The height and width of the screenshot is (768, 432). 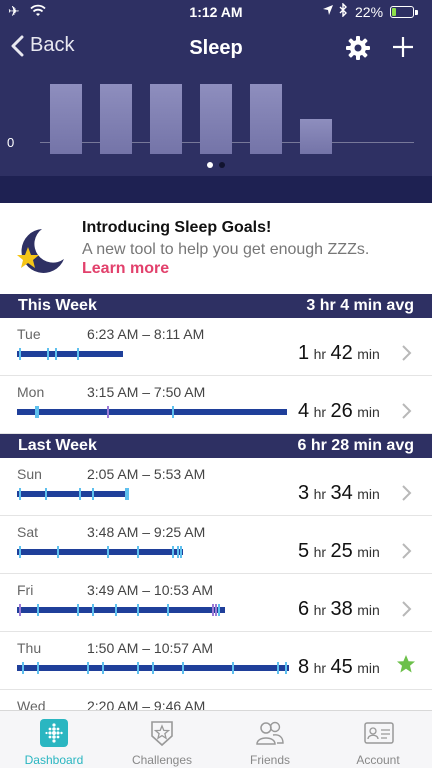 What do you see at coordinates (31, 392) in the screenshot?
I see `row-day: Mon` at bounding box center [31, 392].